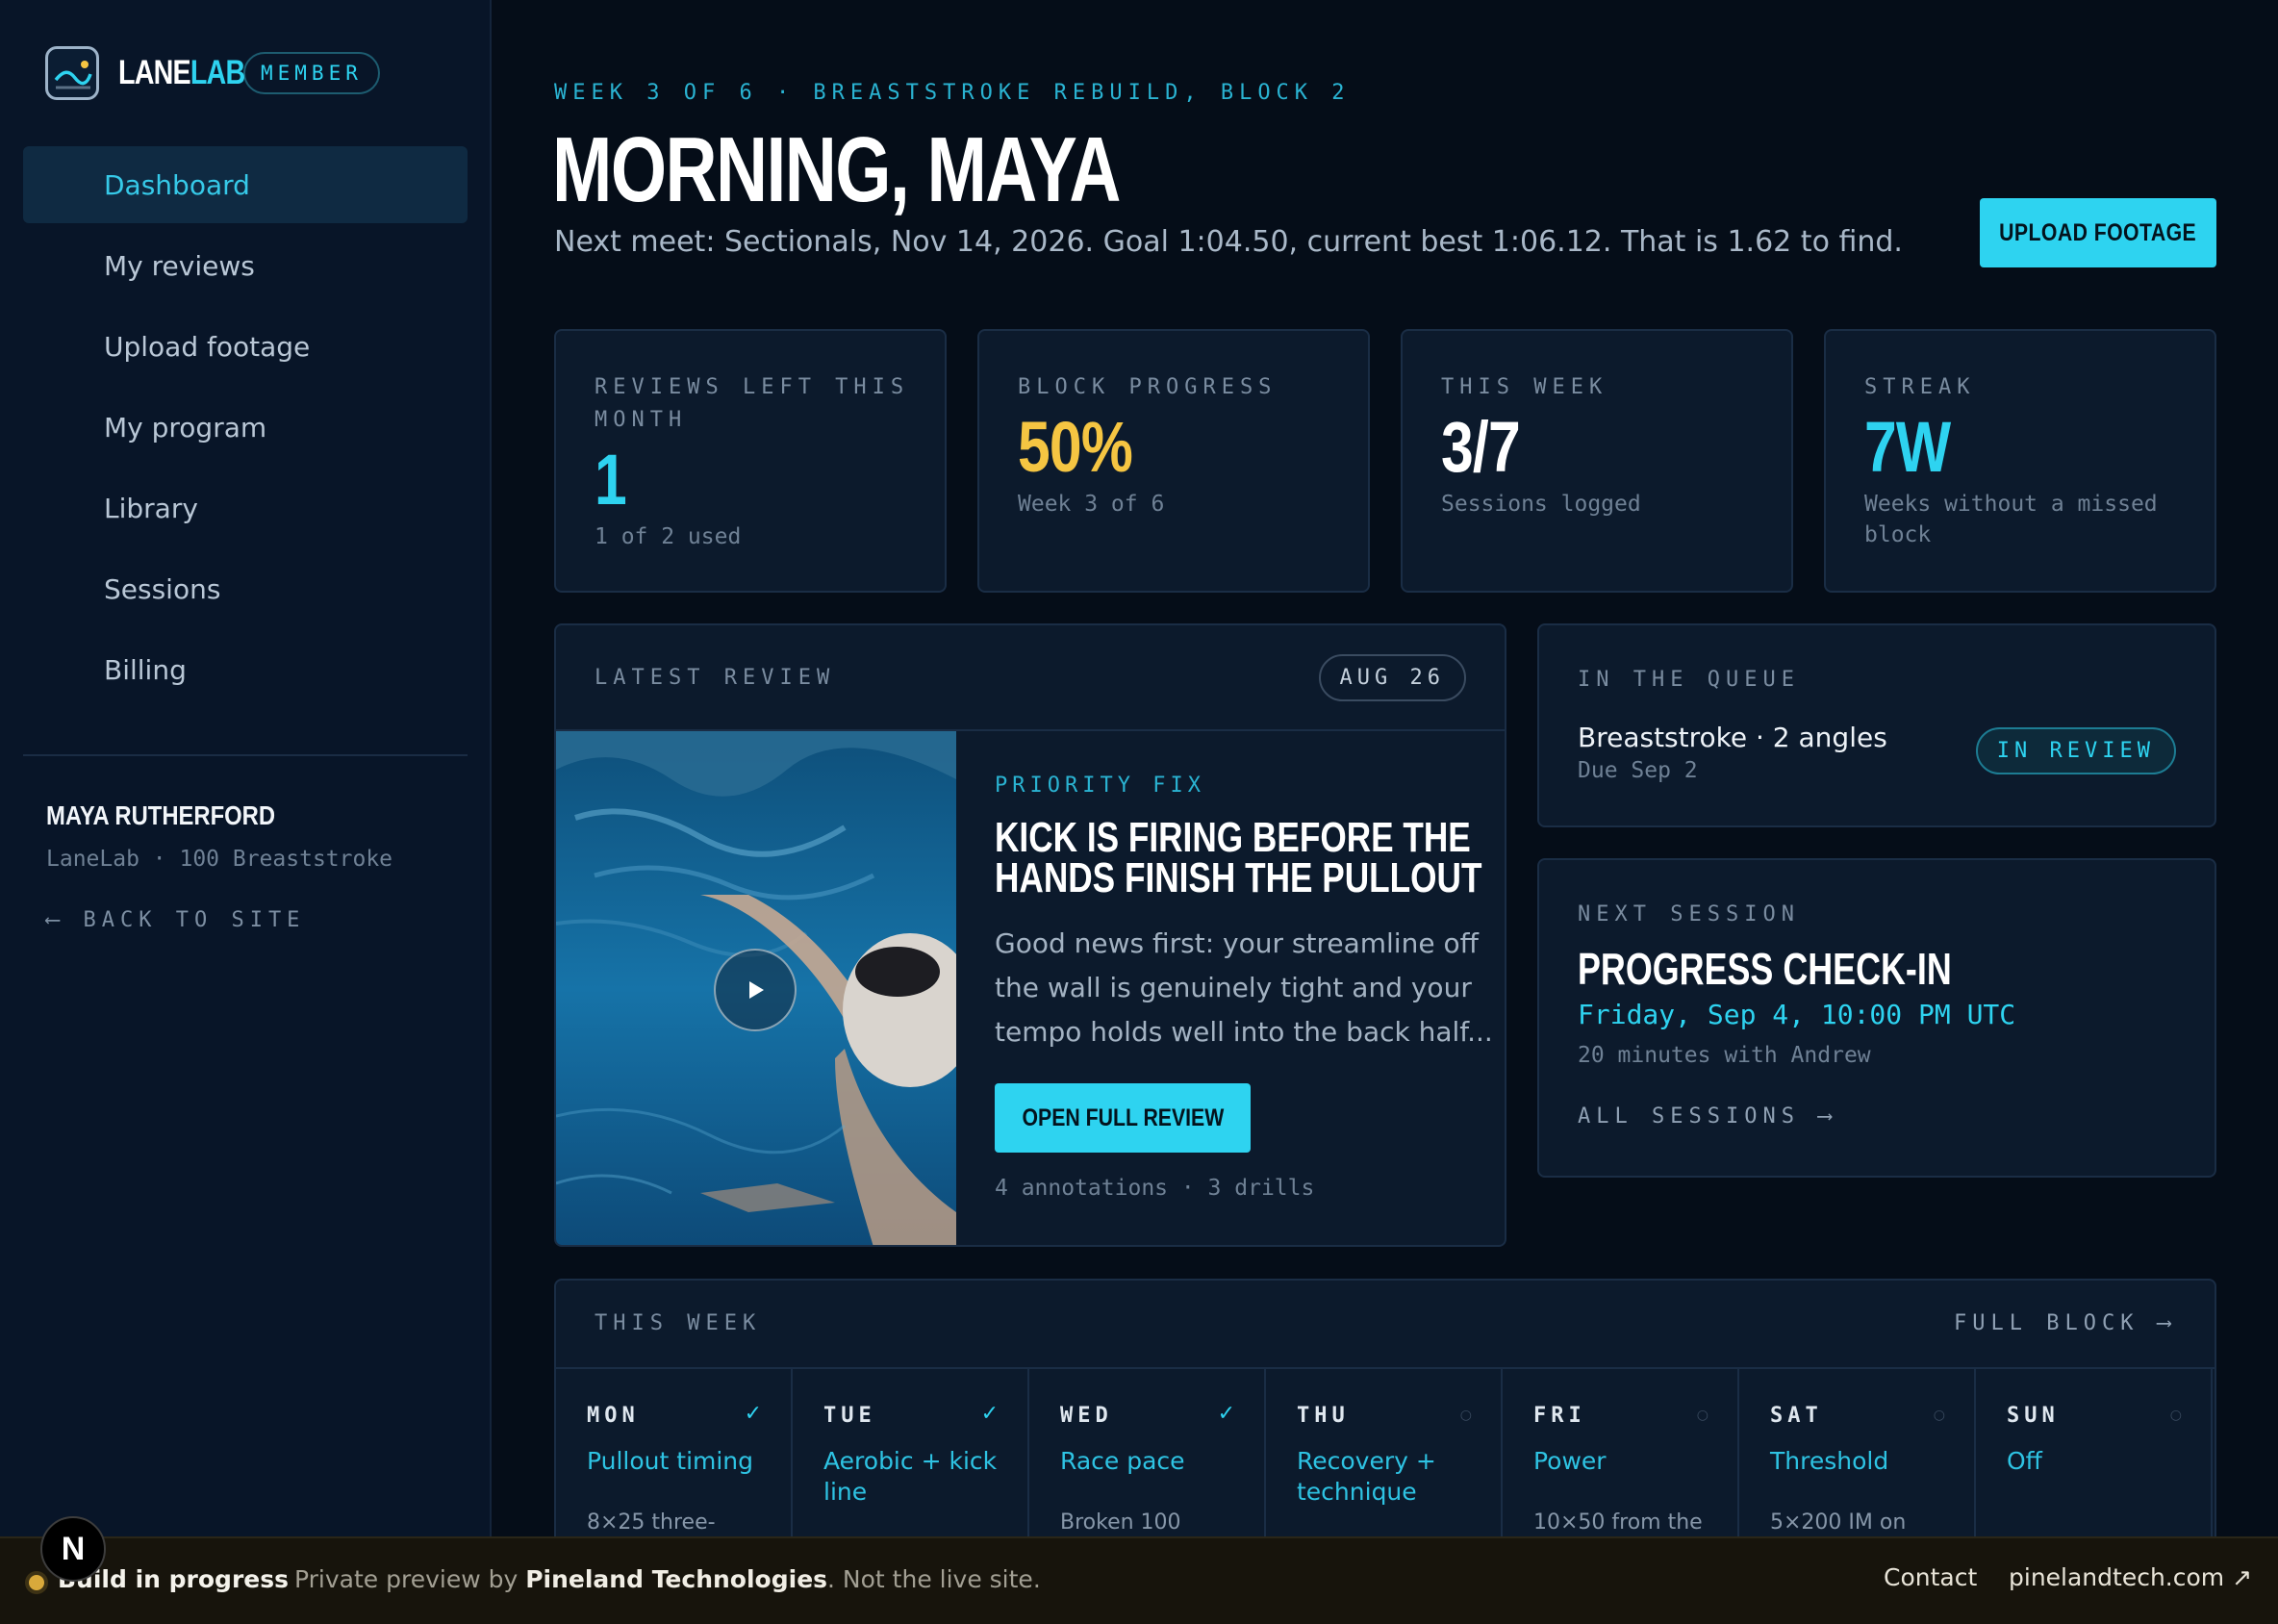 Image resolution: width=2278 pixels, height=1624 pixels. What do you see at coordinates (1092, 504) in the screenshot?
I see `stat-note: Week 3 of 6` at bounding box center [1092, 504].